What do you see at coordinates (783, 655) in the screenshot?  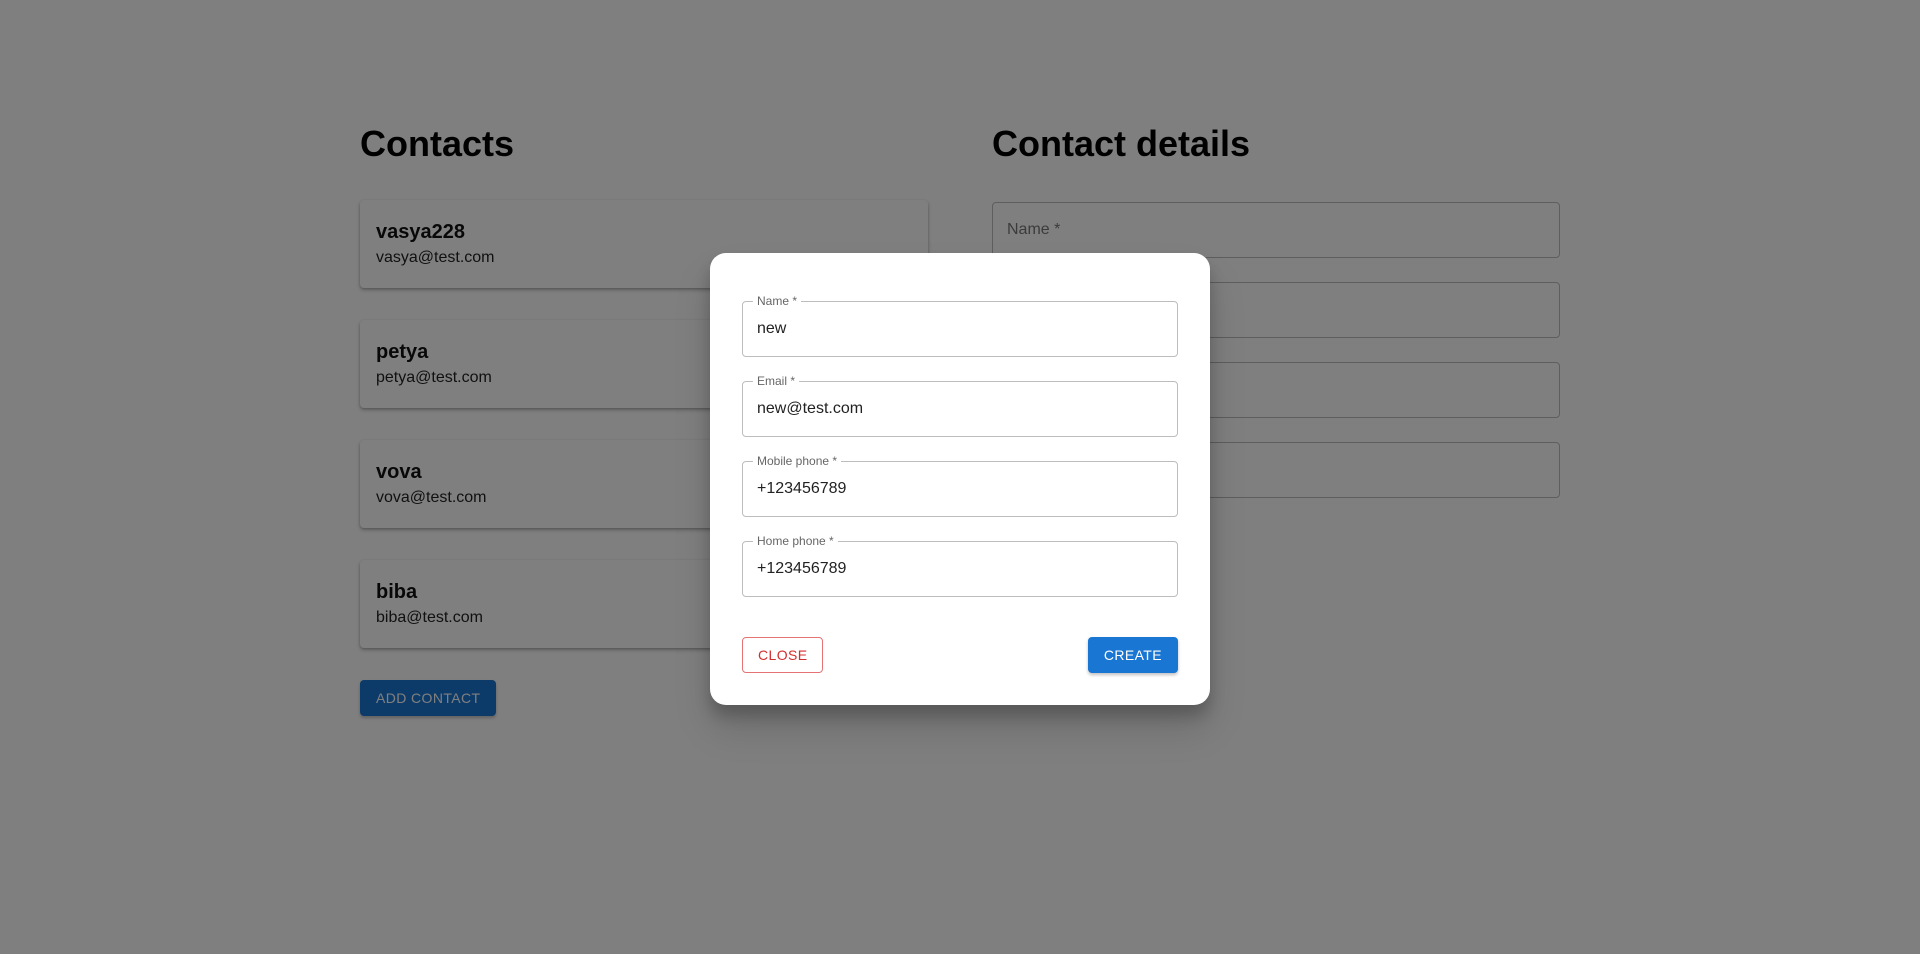 I see `close-button: CLOSE` at bounding box center [783, 655].